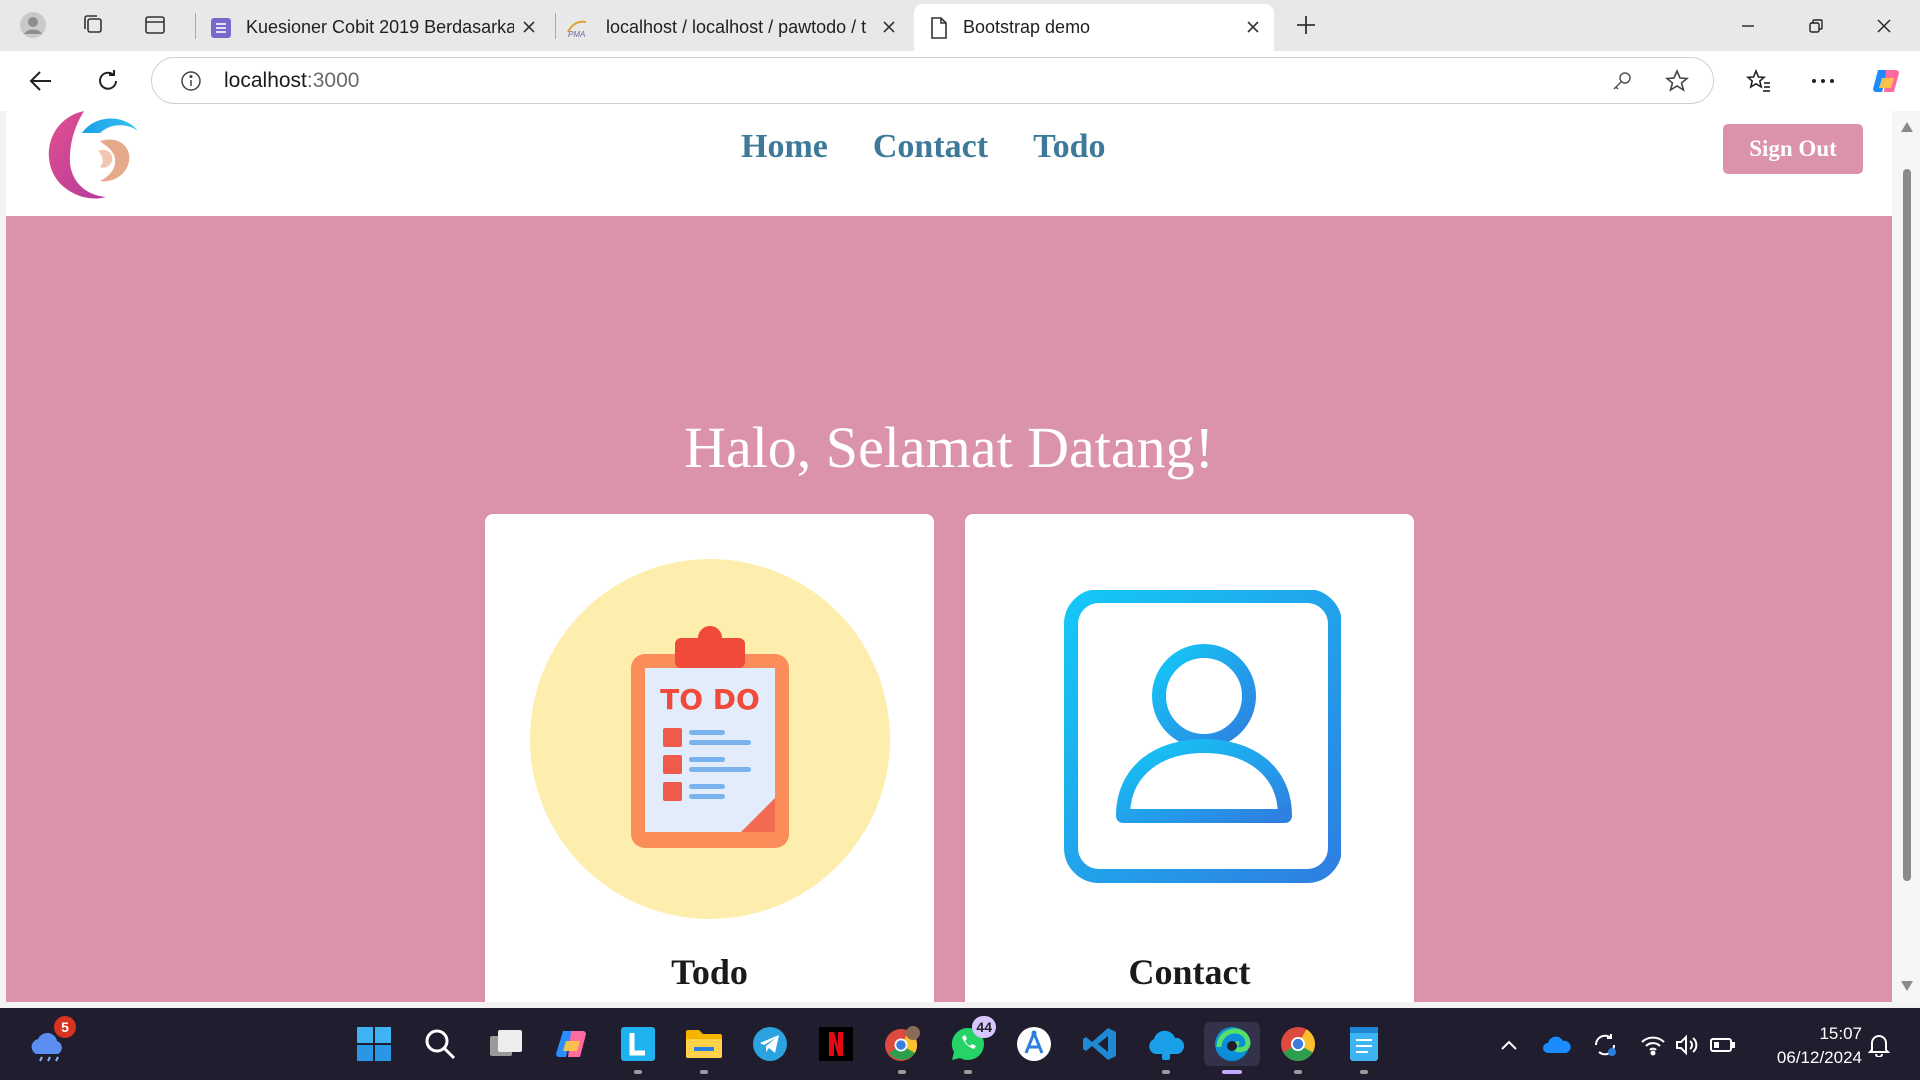  Describe the element at coordinates (1879, 1045) in the screenshot. I see `notifications-icon` at that location.